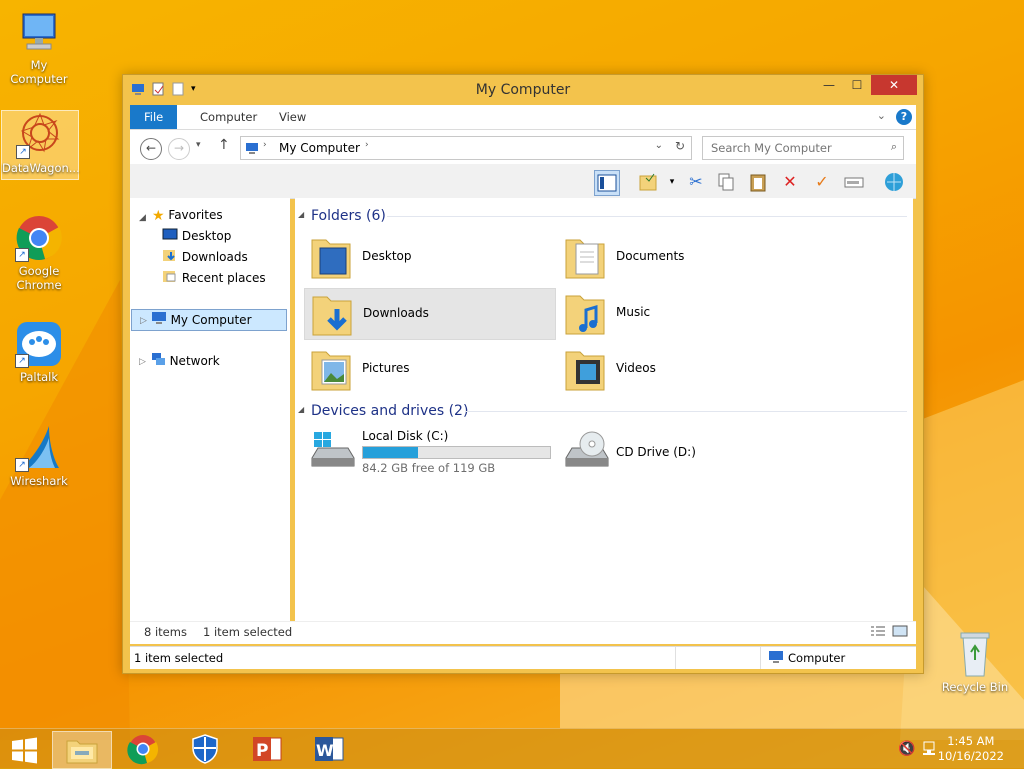 The image size is (1024, 769). I want to click on shield-icon, so click(205, 749).